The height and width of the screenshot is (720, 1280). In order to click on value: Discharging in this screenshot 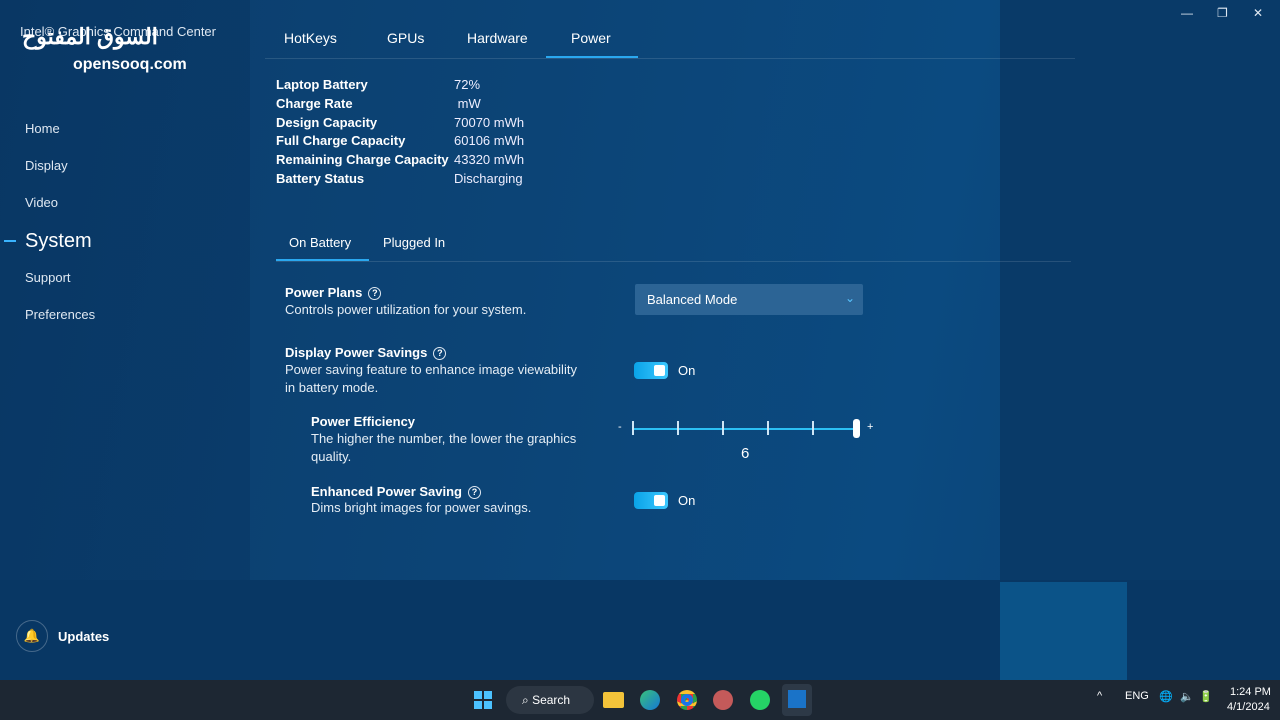, I will do `click(488, 178)`.